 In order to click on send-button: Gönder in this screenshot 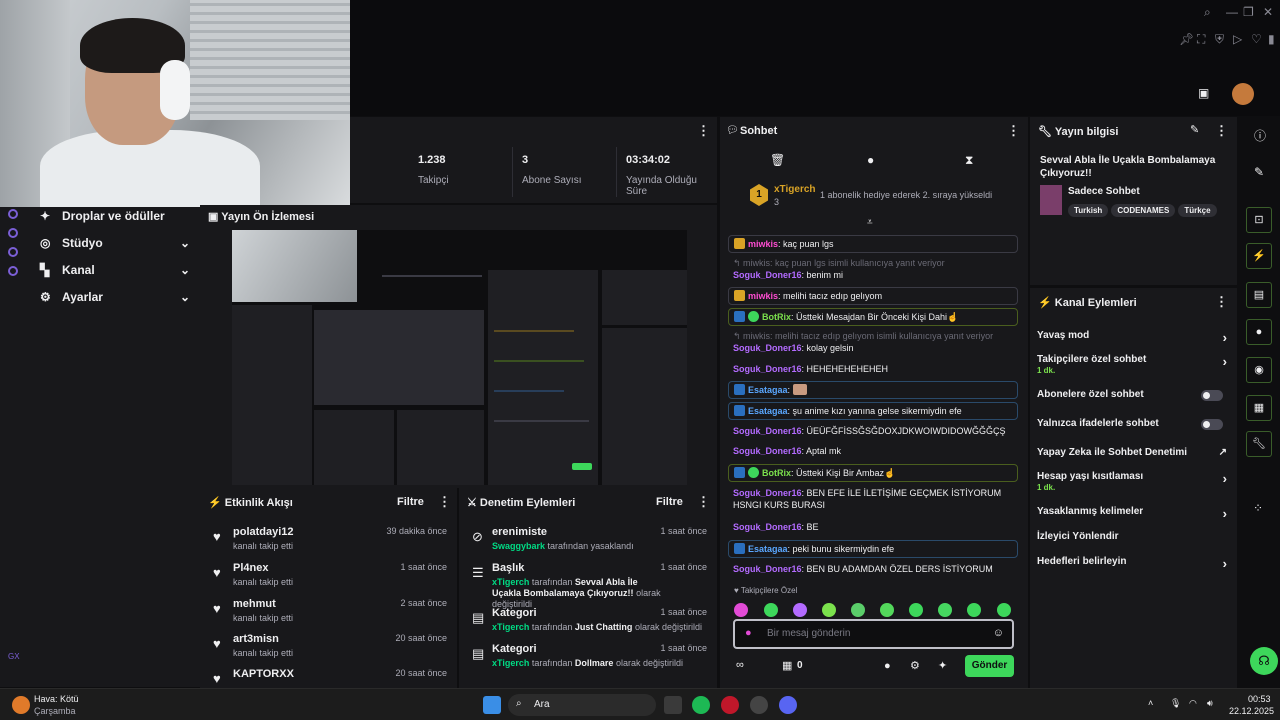, I will do `click(989, 666)`.